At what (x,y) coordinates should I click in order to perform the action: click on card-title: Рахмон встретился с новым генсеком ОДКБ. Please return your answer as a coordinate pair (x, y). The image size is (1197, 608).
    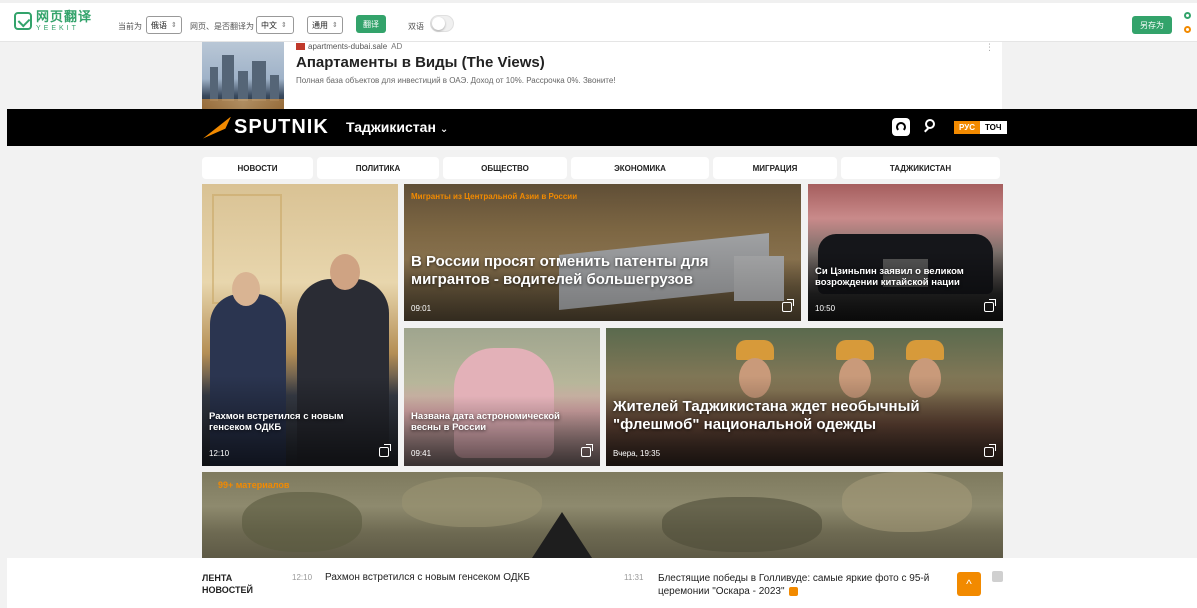
    Looking at the image, I should click on (294, 422).